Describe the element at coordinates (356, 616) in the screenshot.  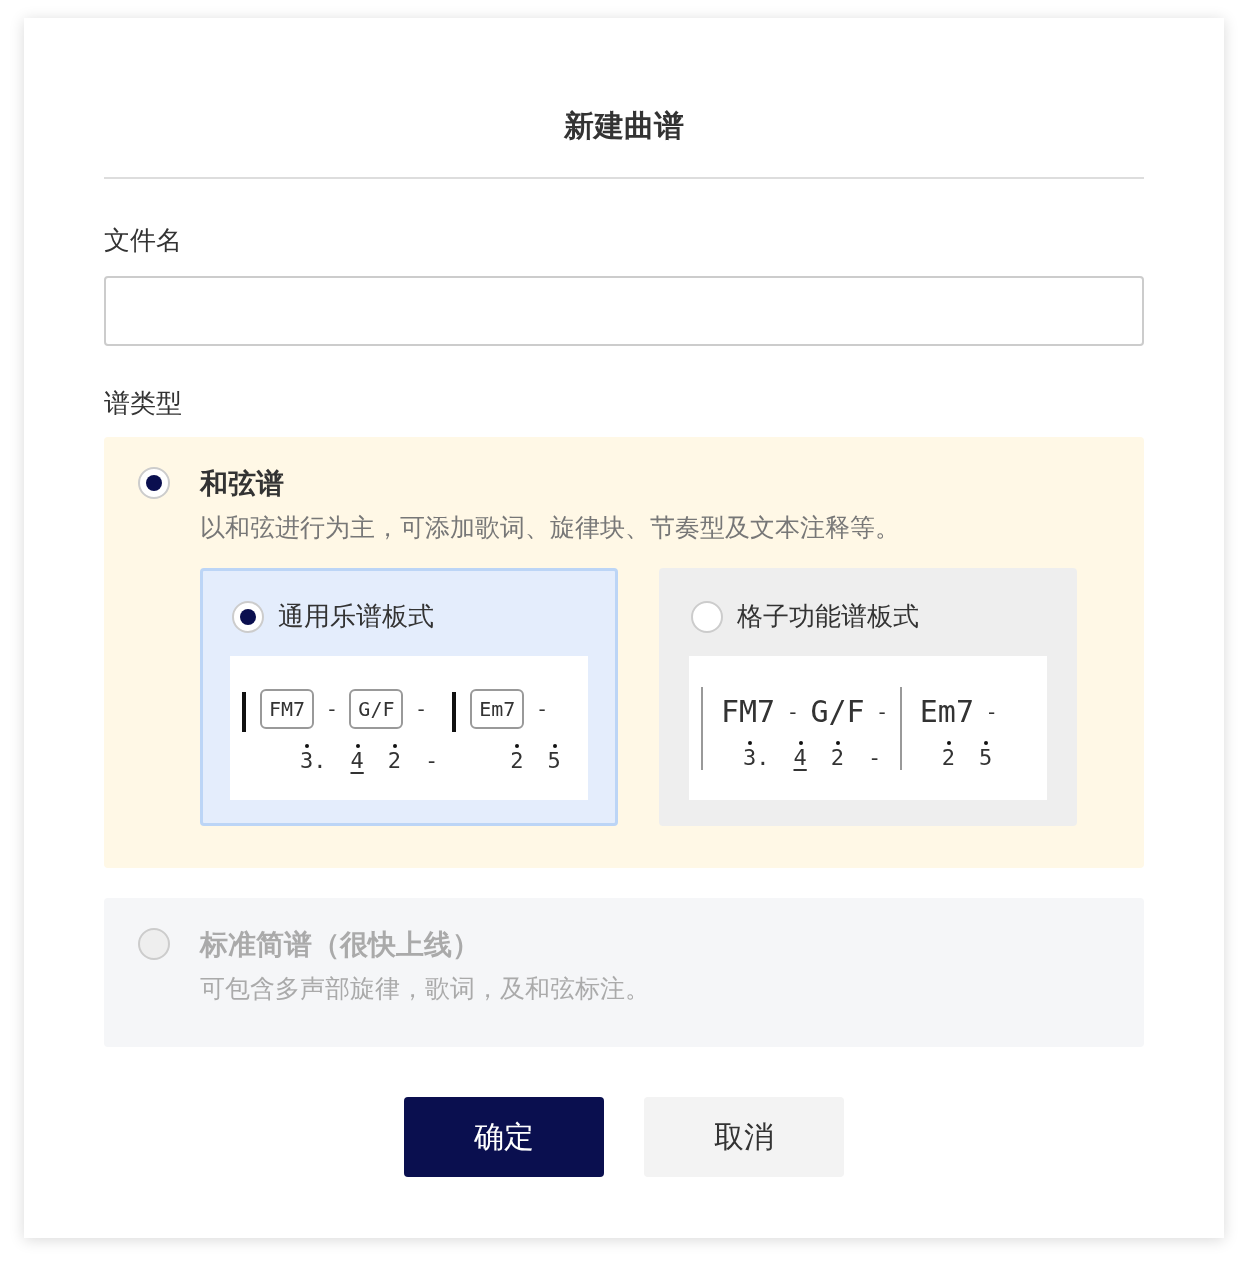
I see `layout-label: 通用乐谱板式` at that location.